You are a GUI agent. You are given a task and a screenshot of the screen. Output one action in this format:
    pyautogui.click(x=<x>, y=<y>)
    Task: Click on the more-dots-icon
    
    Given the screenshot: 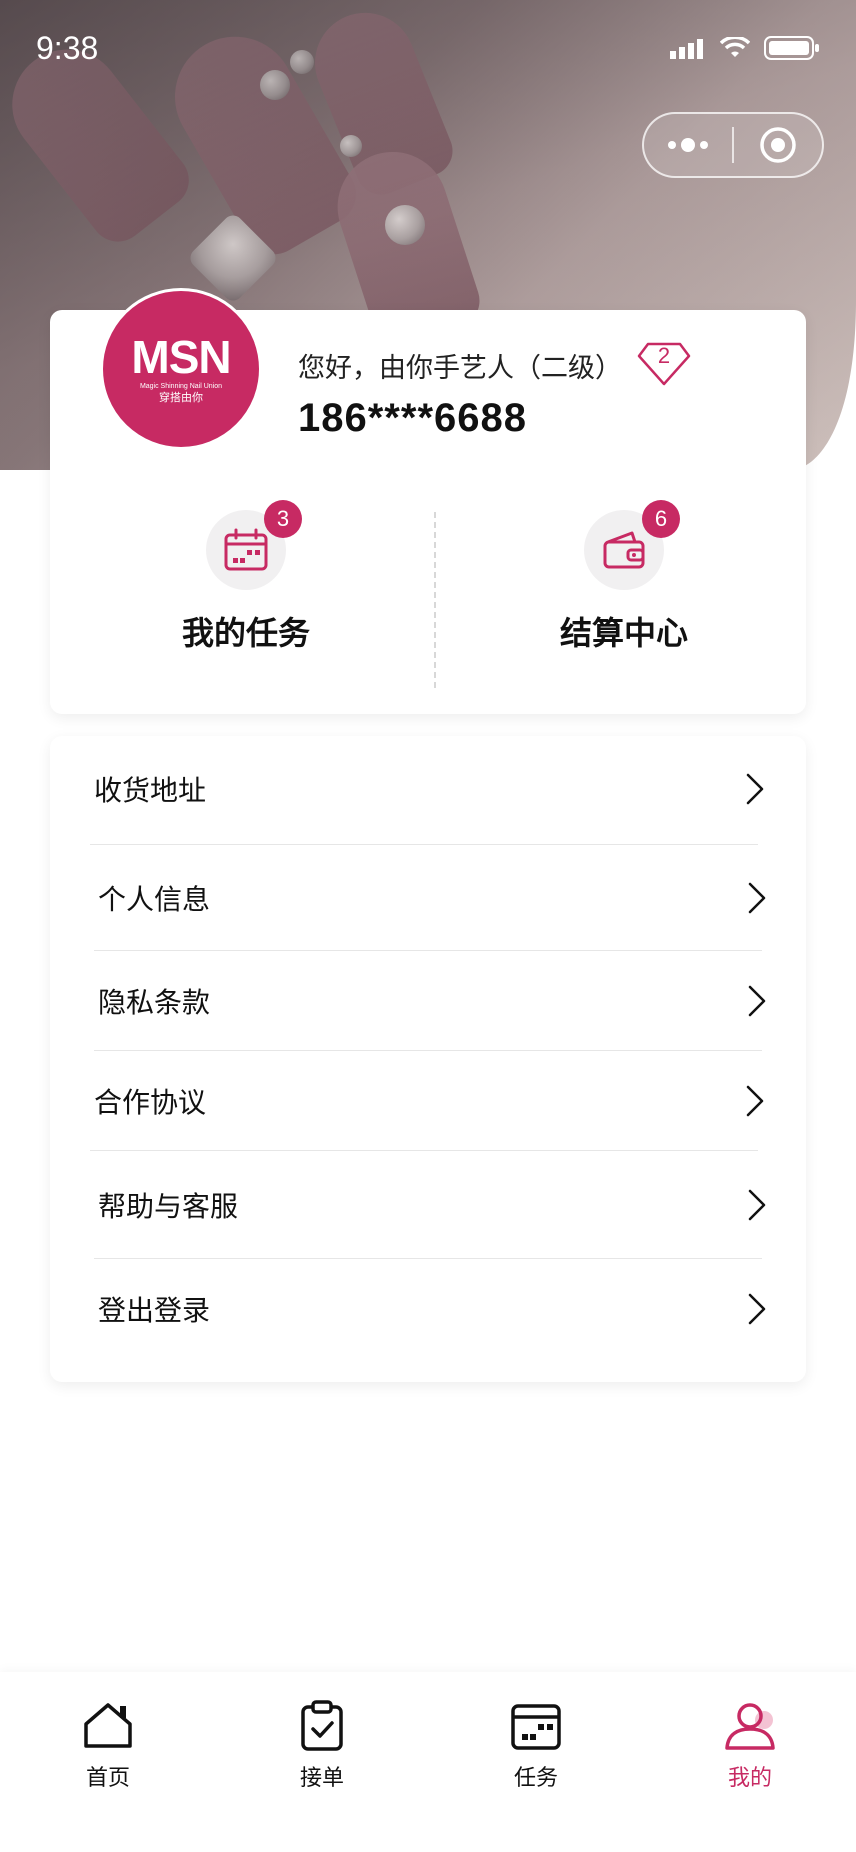 What is the action you would take?
    pyautogui.click(x=688, y=145)
    